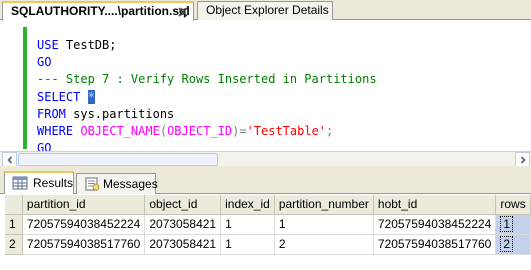 The height and width of the screenshot is (270, 531). Describe the element at coordinates (324, 244) in the screenshot. I see `table-cell: 2` at that location.